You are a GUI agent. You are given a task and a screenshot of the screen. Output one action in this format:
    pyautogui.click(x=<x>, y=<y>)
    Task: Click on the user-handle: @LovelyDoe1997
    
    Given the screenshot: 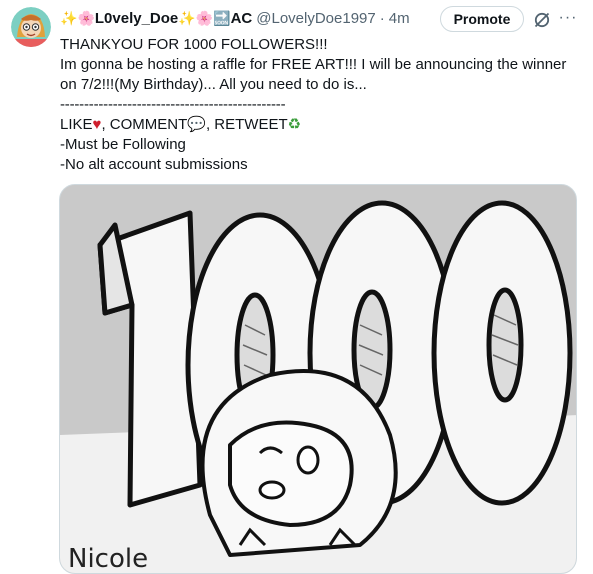 What is the action you would take?
    pyautogui.click(x=315, y=18)
    